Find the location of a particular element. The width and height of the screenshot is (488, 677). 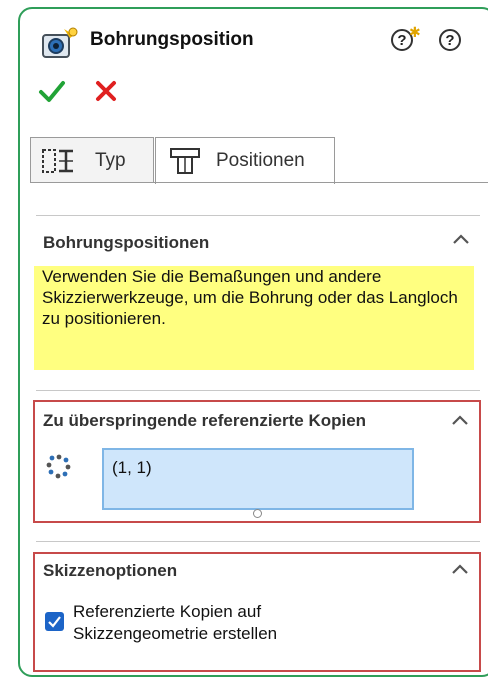

skip-instances-list: (1, 1) is located at coordinates (258, 479).